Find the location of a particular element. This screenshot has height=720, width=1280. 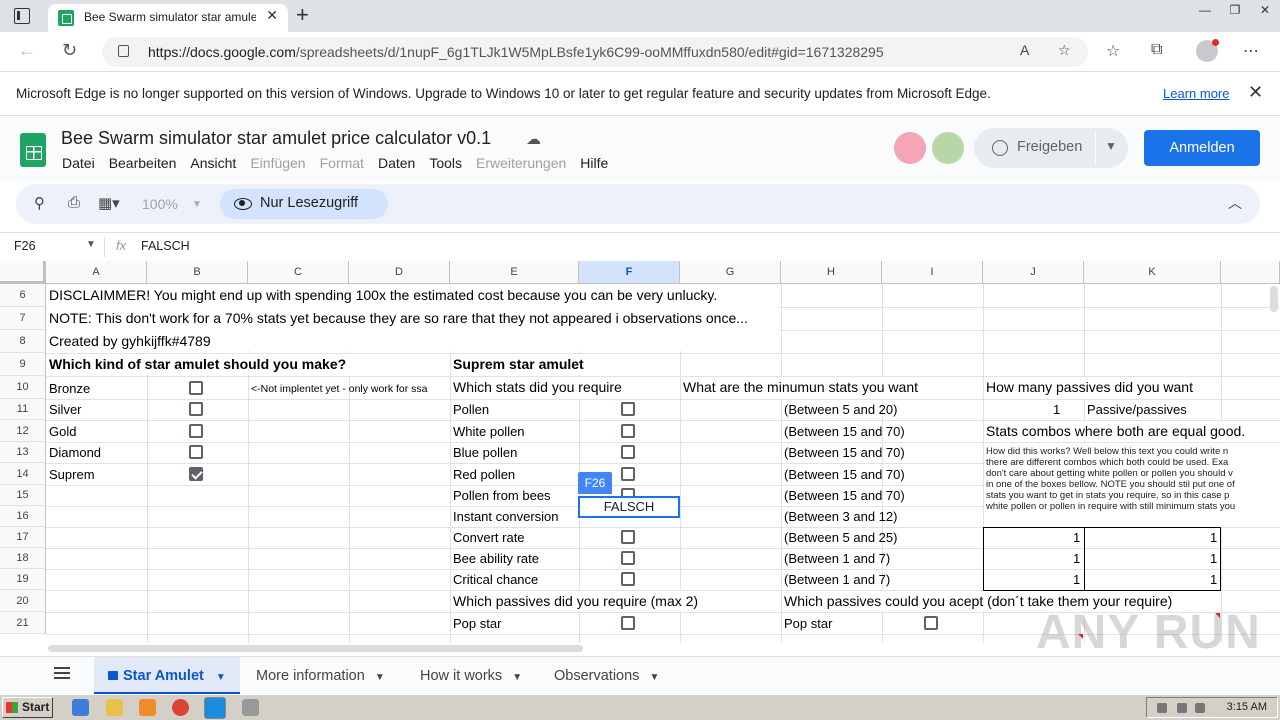

cloud-status-icon: ☁ is located at coordinates (533, 139).